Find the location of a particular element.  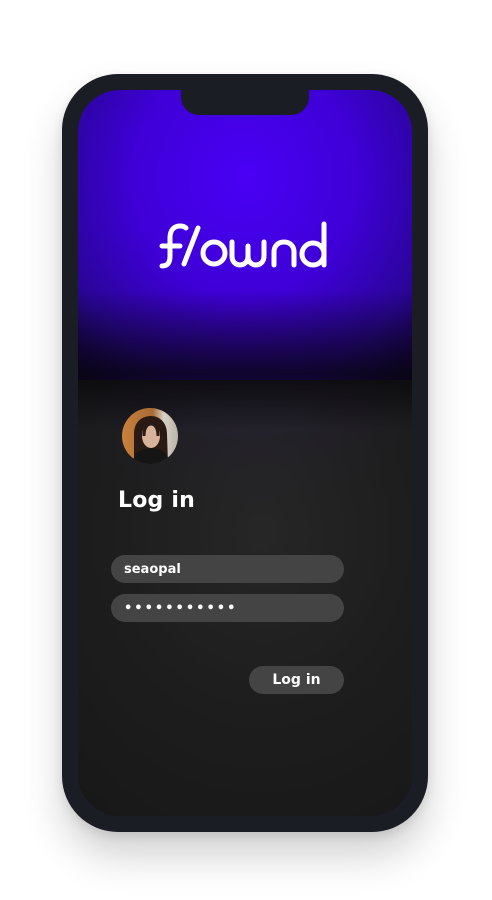

user-avatar is located at coordinates (150, 436).